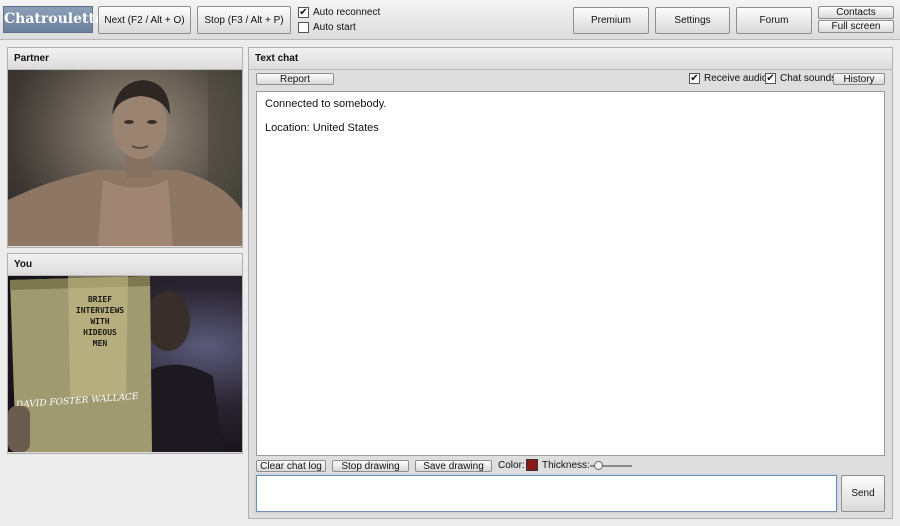  What do you see at coordinates (808, 78) in the screenshot?
I see `chat-sounds-label: Chat sounds` at bounding box center [808, 78].